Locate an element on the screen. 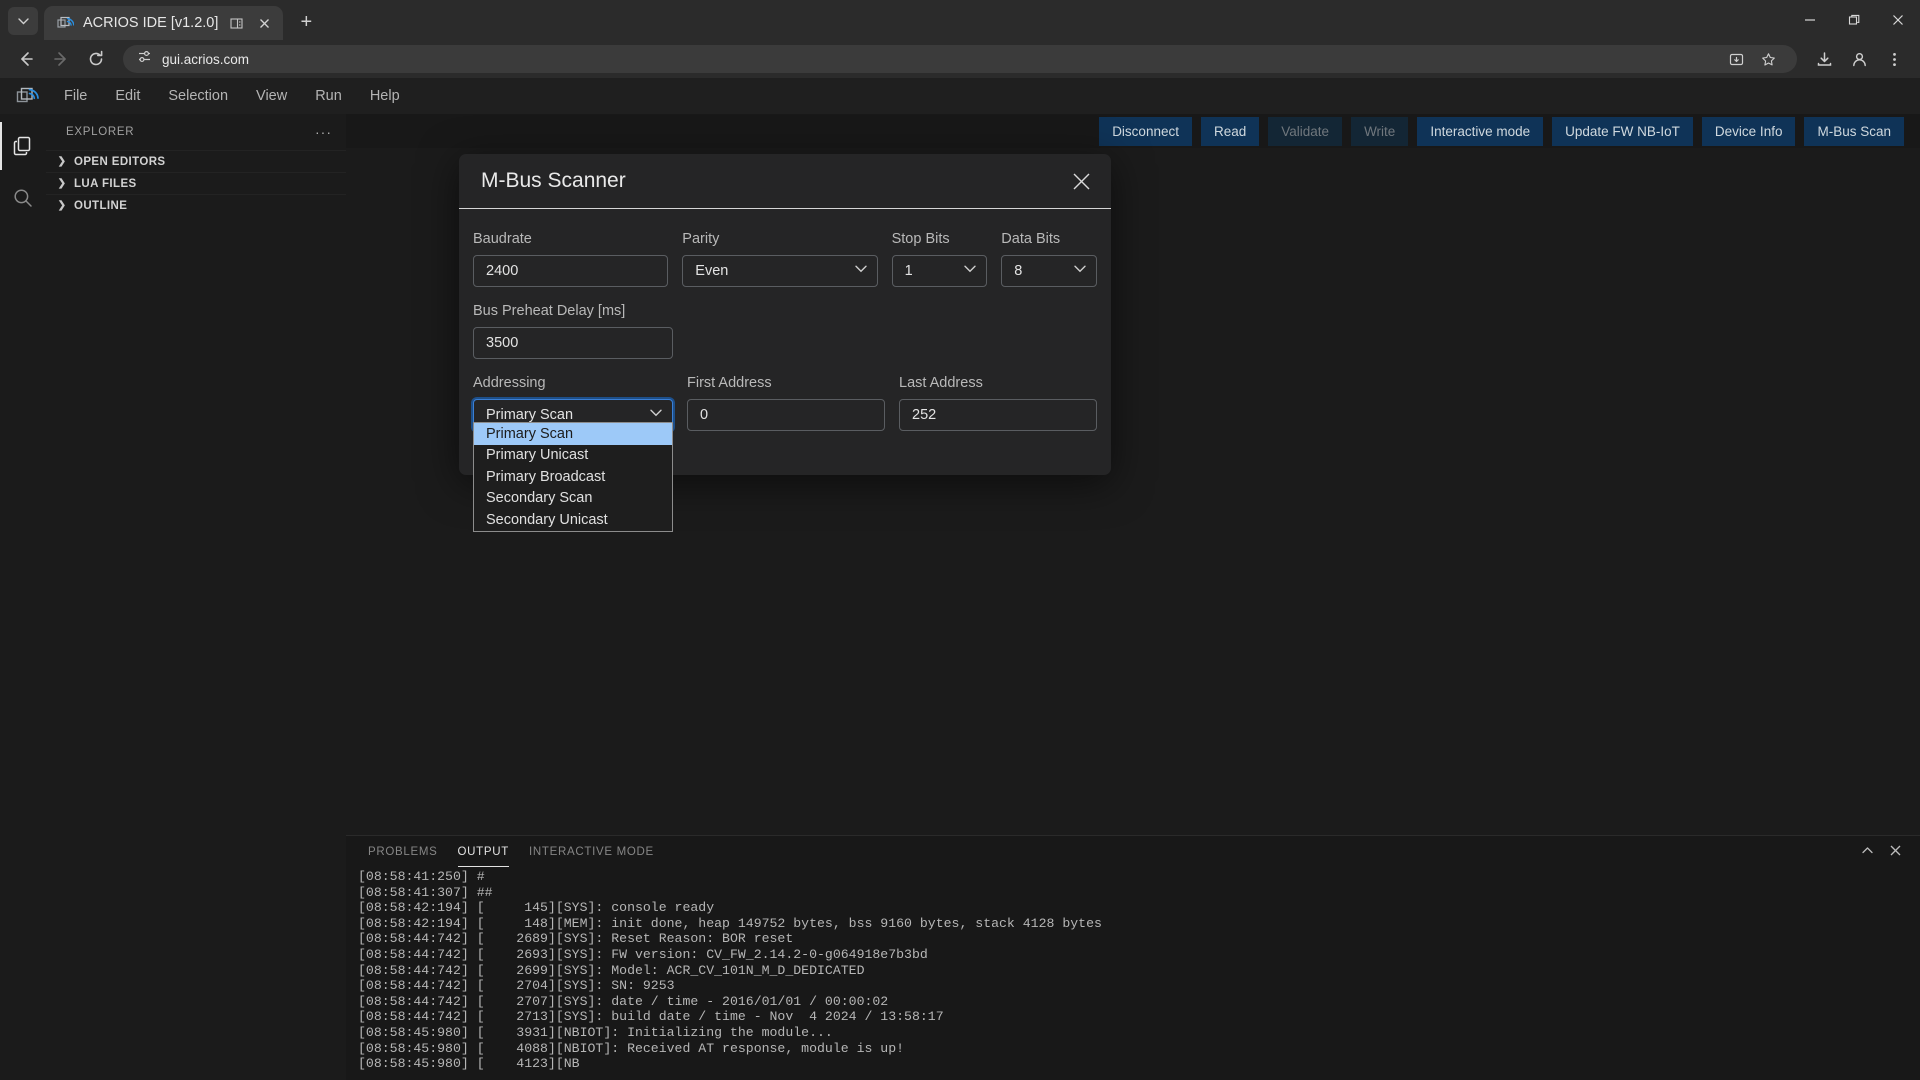  field-bus-preheat-delay: Bus Preheat Delay [ms] is located at coordinates (573, 331).